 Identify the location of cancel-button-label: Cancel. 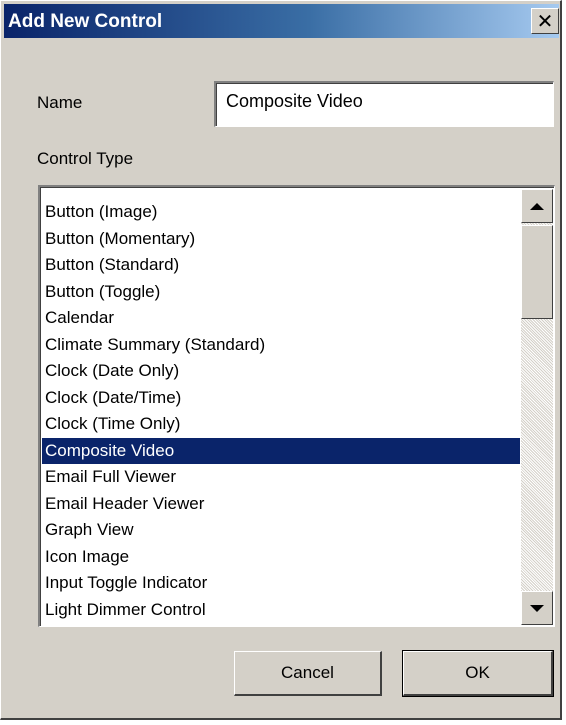
(307, 672).